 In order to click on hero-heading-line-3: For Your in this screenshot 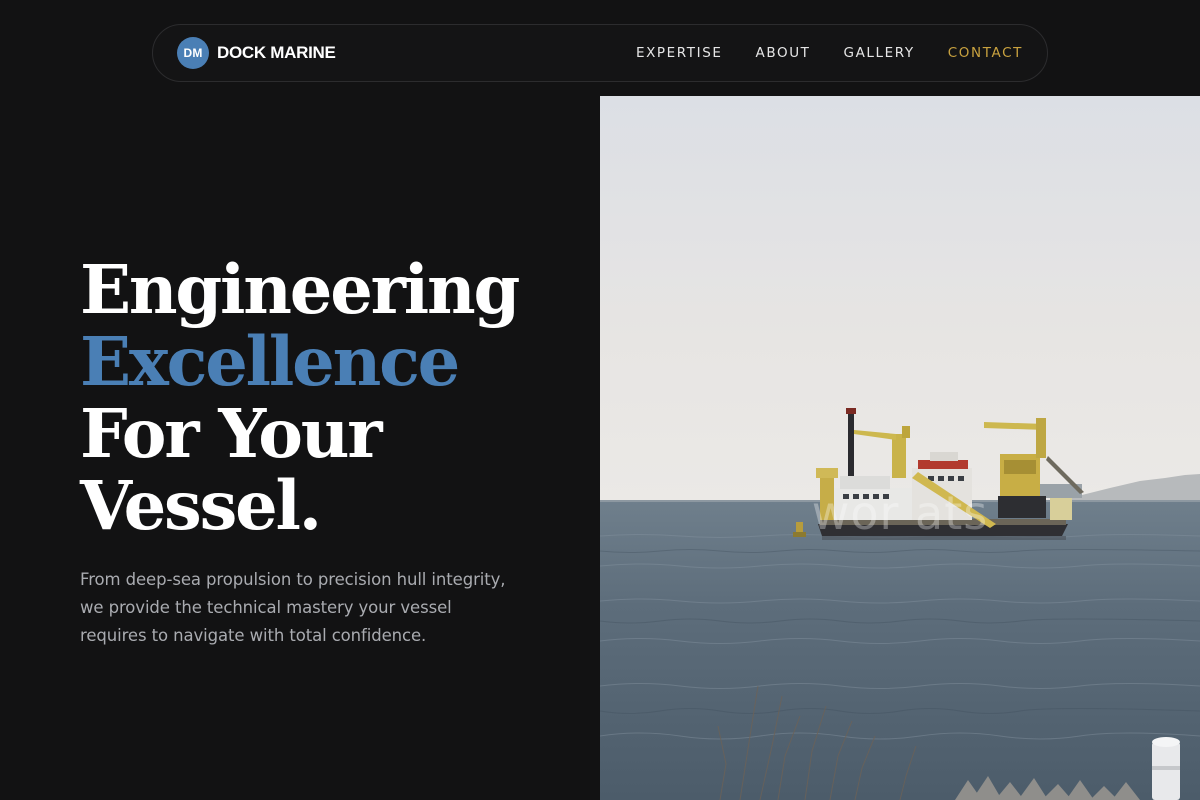, I will do `click(231, 433)`.